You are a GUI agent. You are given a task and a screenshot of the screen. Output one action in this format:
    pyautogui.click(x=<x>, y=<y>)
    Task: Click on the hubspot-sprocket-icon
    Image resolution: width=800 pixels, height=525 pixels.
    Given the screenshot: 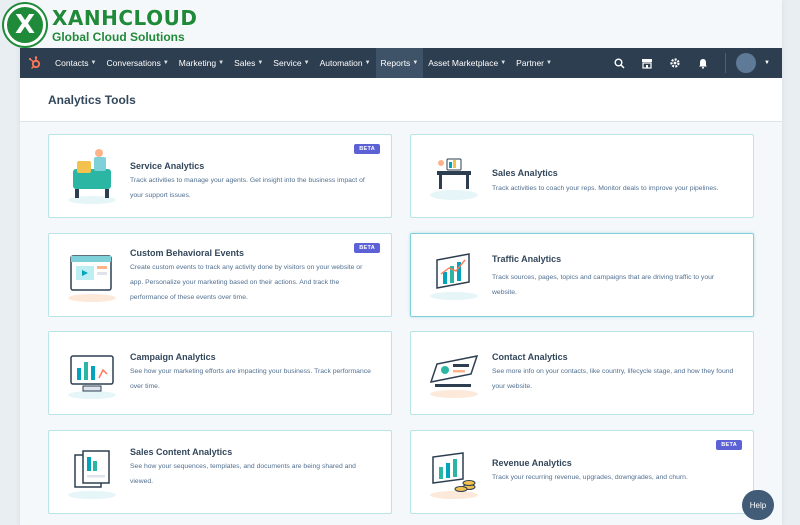 What is the action you would take?
    pyautogui.click(x=35, y=63)
    